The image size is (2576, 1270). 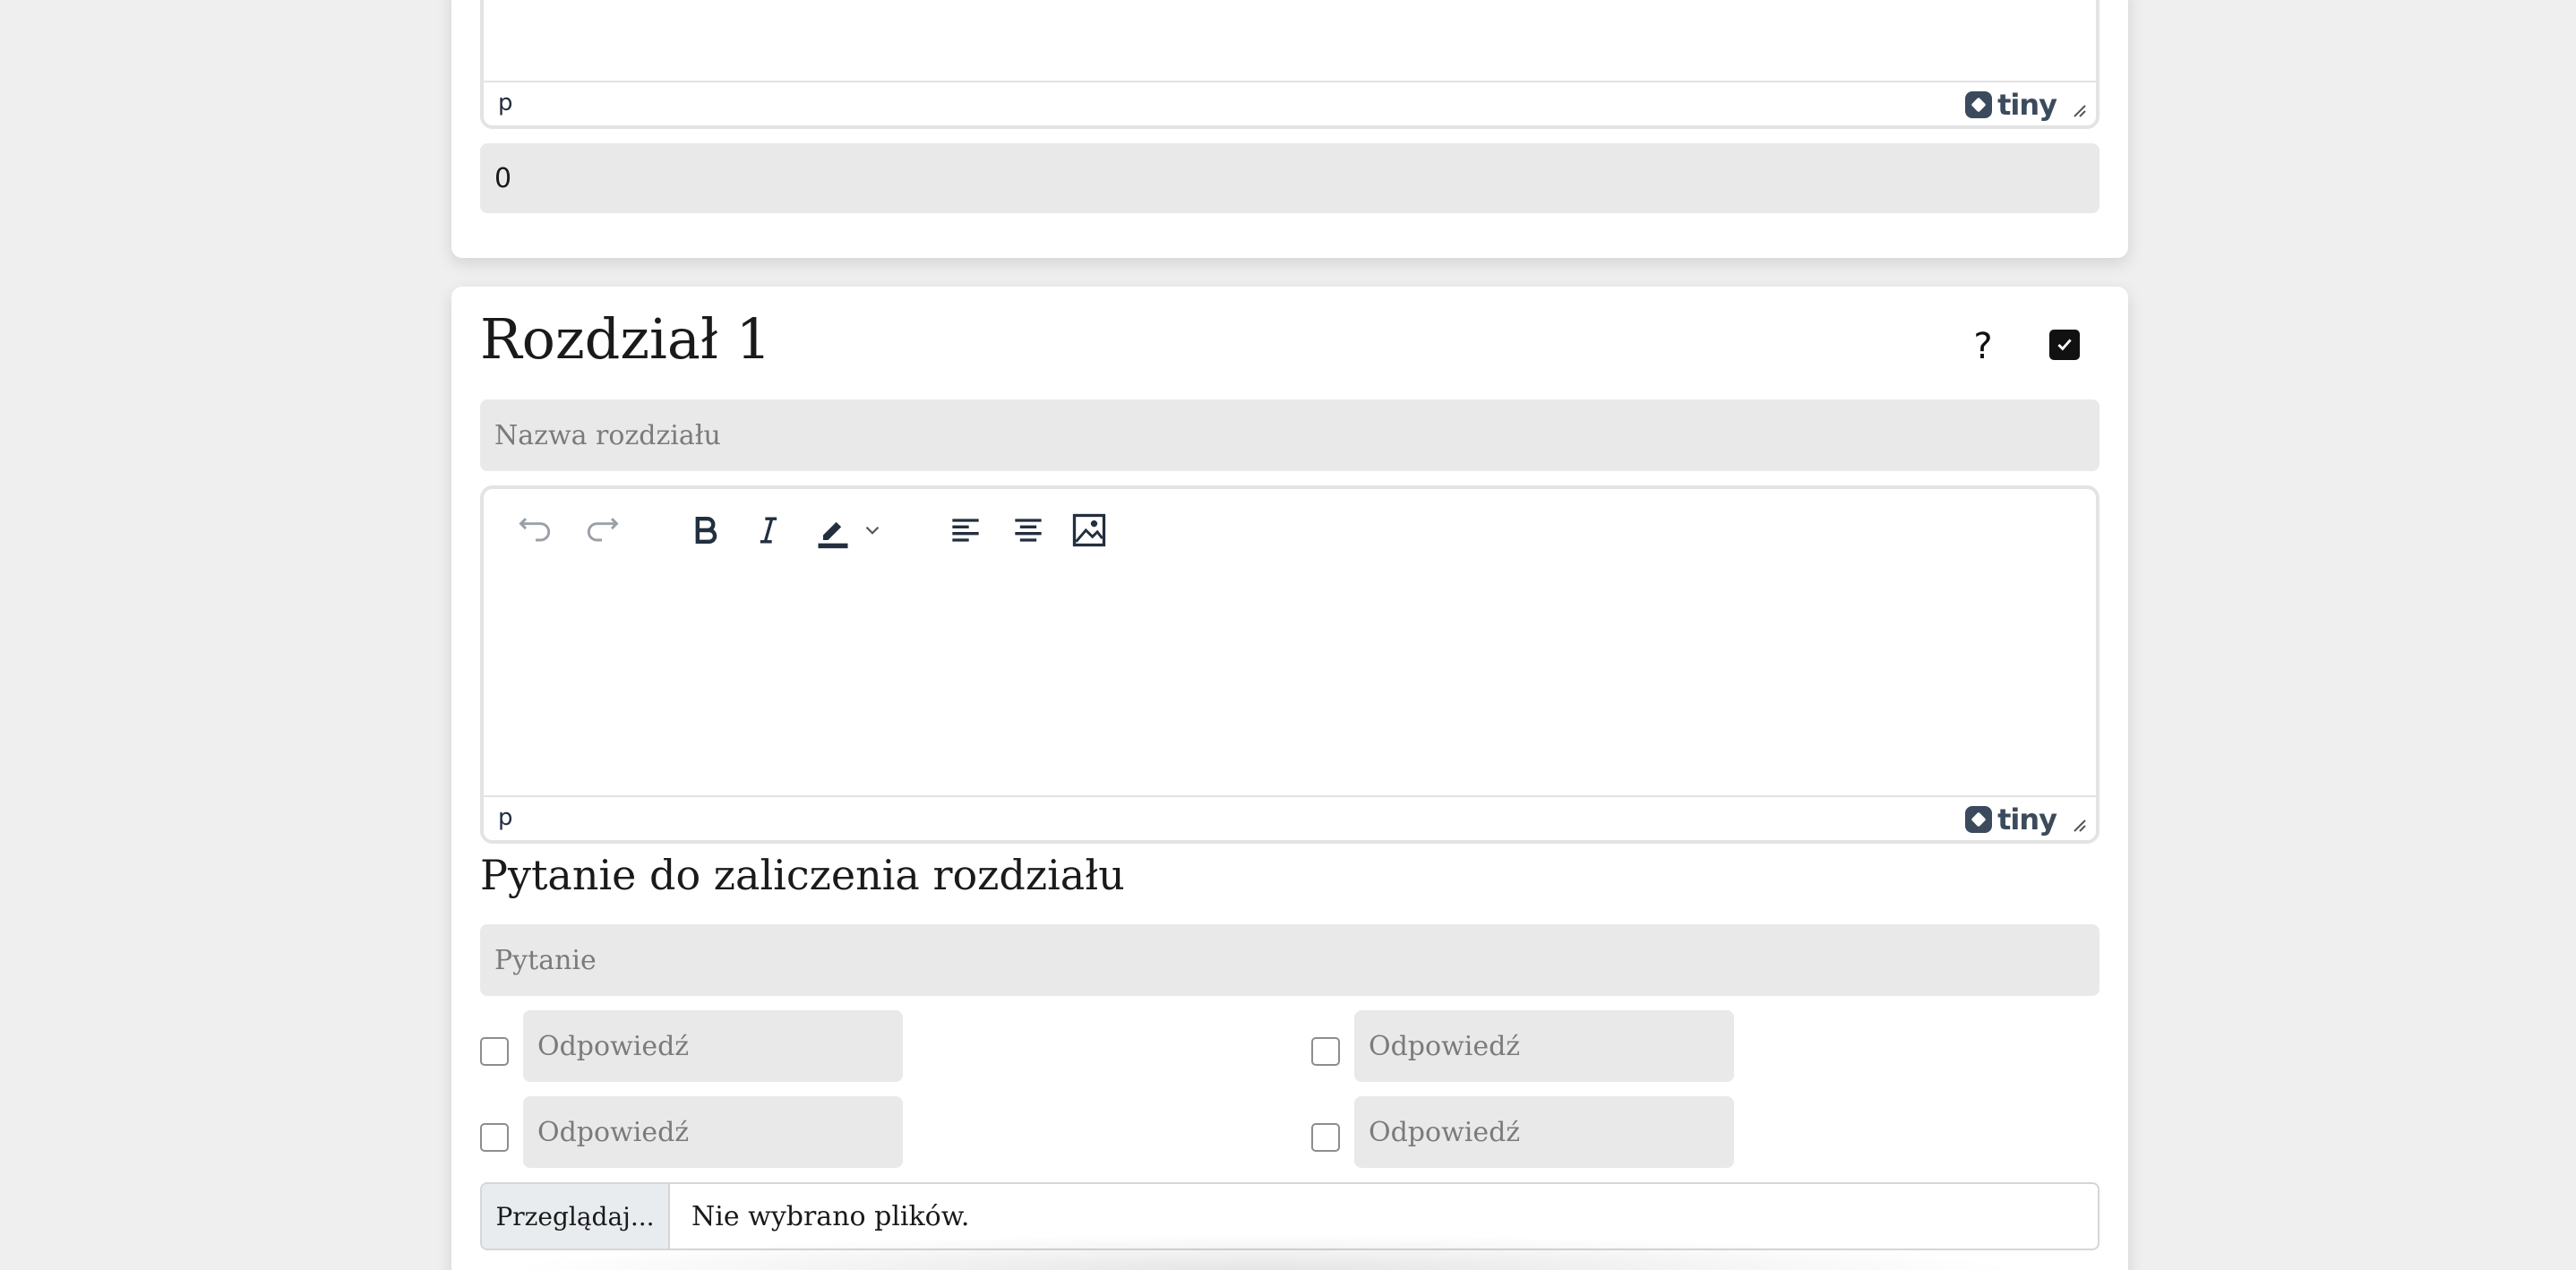 What do you see at coordinates (1289, 960) in the screenshot?
I see `question-input: Pytanie` at bounding box center [1289, 960].